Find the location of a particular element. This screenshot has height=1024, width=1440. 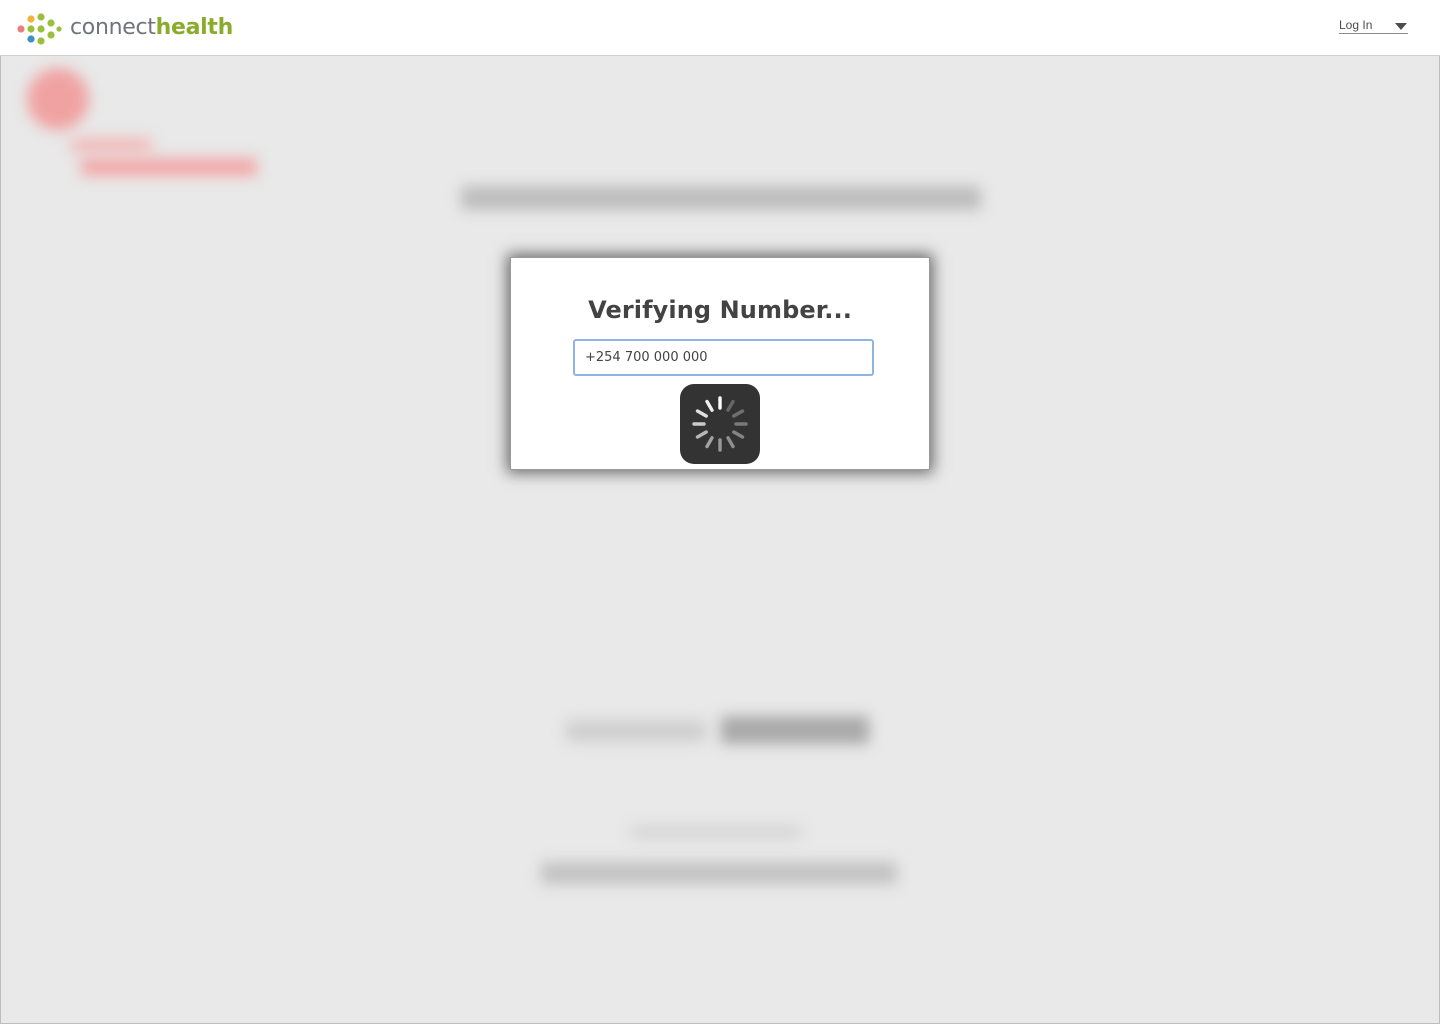

phone-number-input is located at coordinates (723, 357).